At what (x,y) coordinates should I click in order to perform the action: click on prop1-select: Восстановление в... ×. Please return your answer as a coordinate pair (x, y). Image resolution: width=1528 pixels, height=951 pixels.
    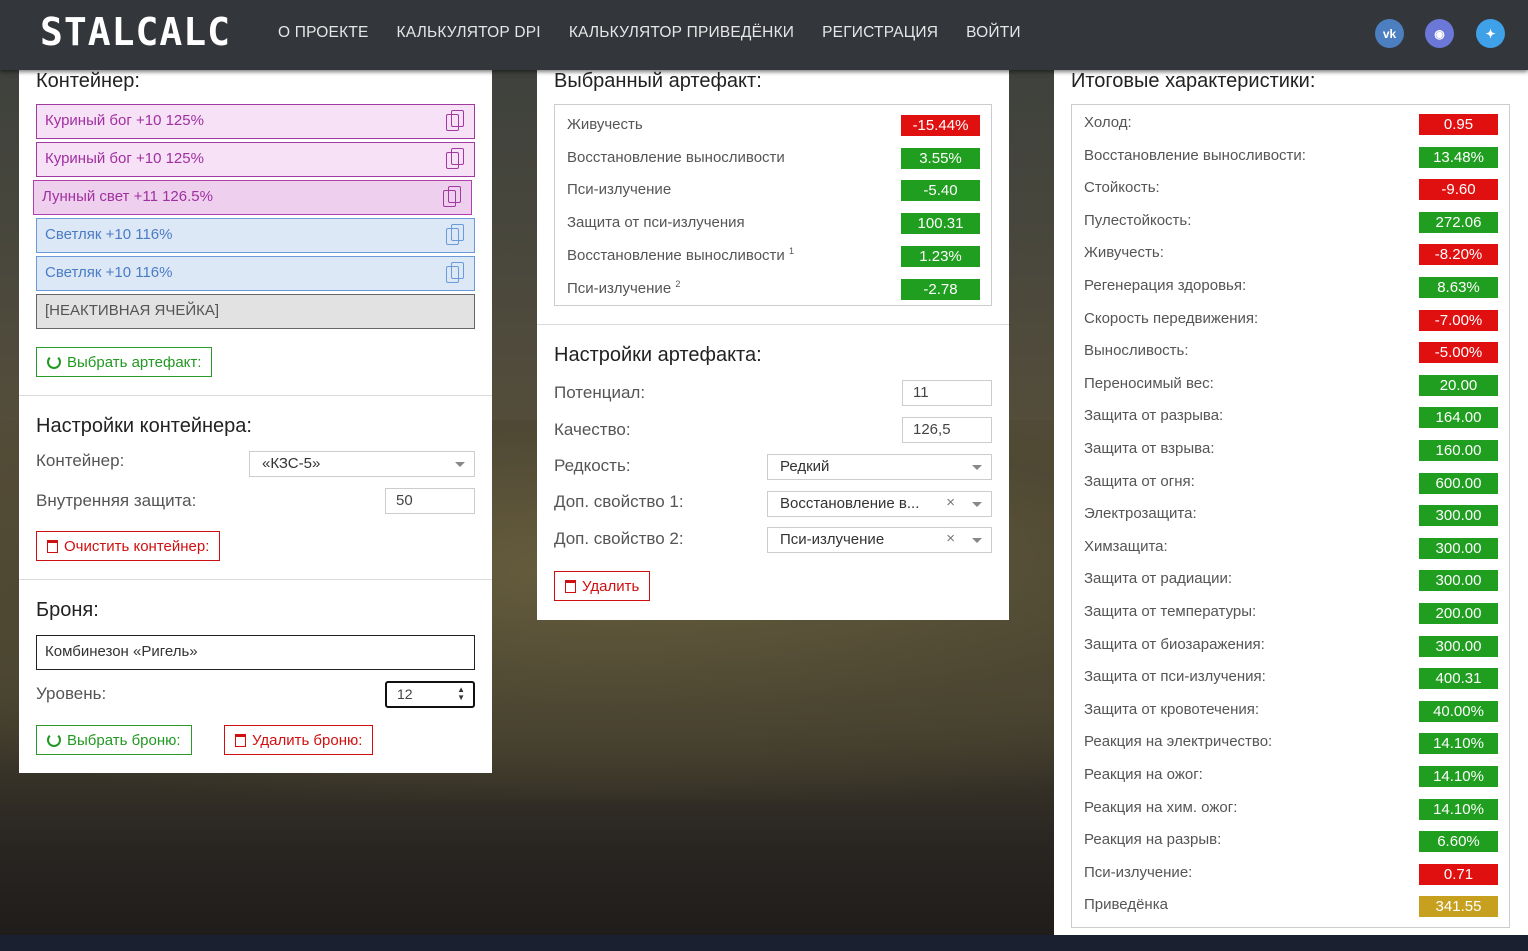
    Looking at the image, I should click on (879, 504).